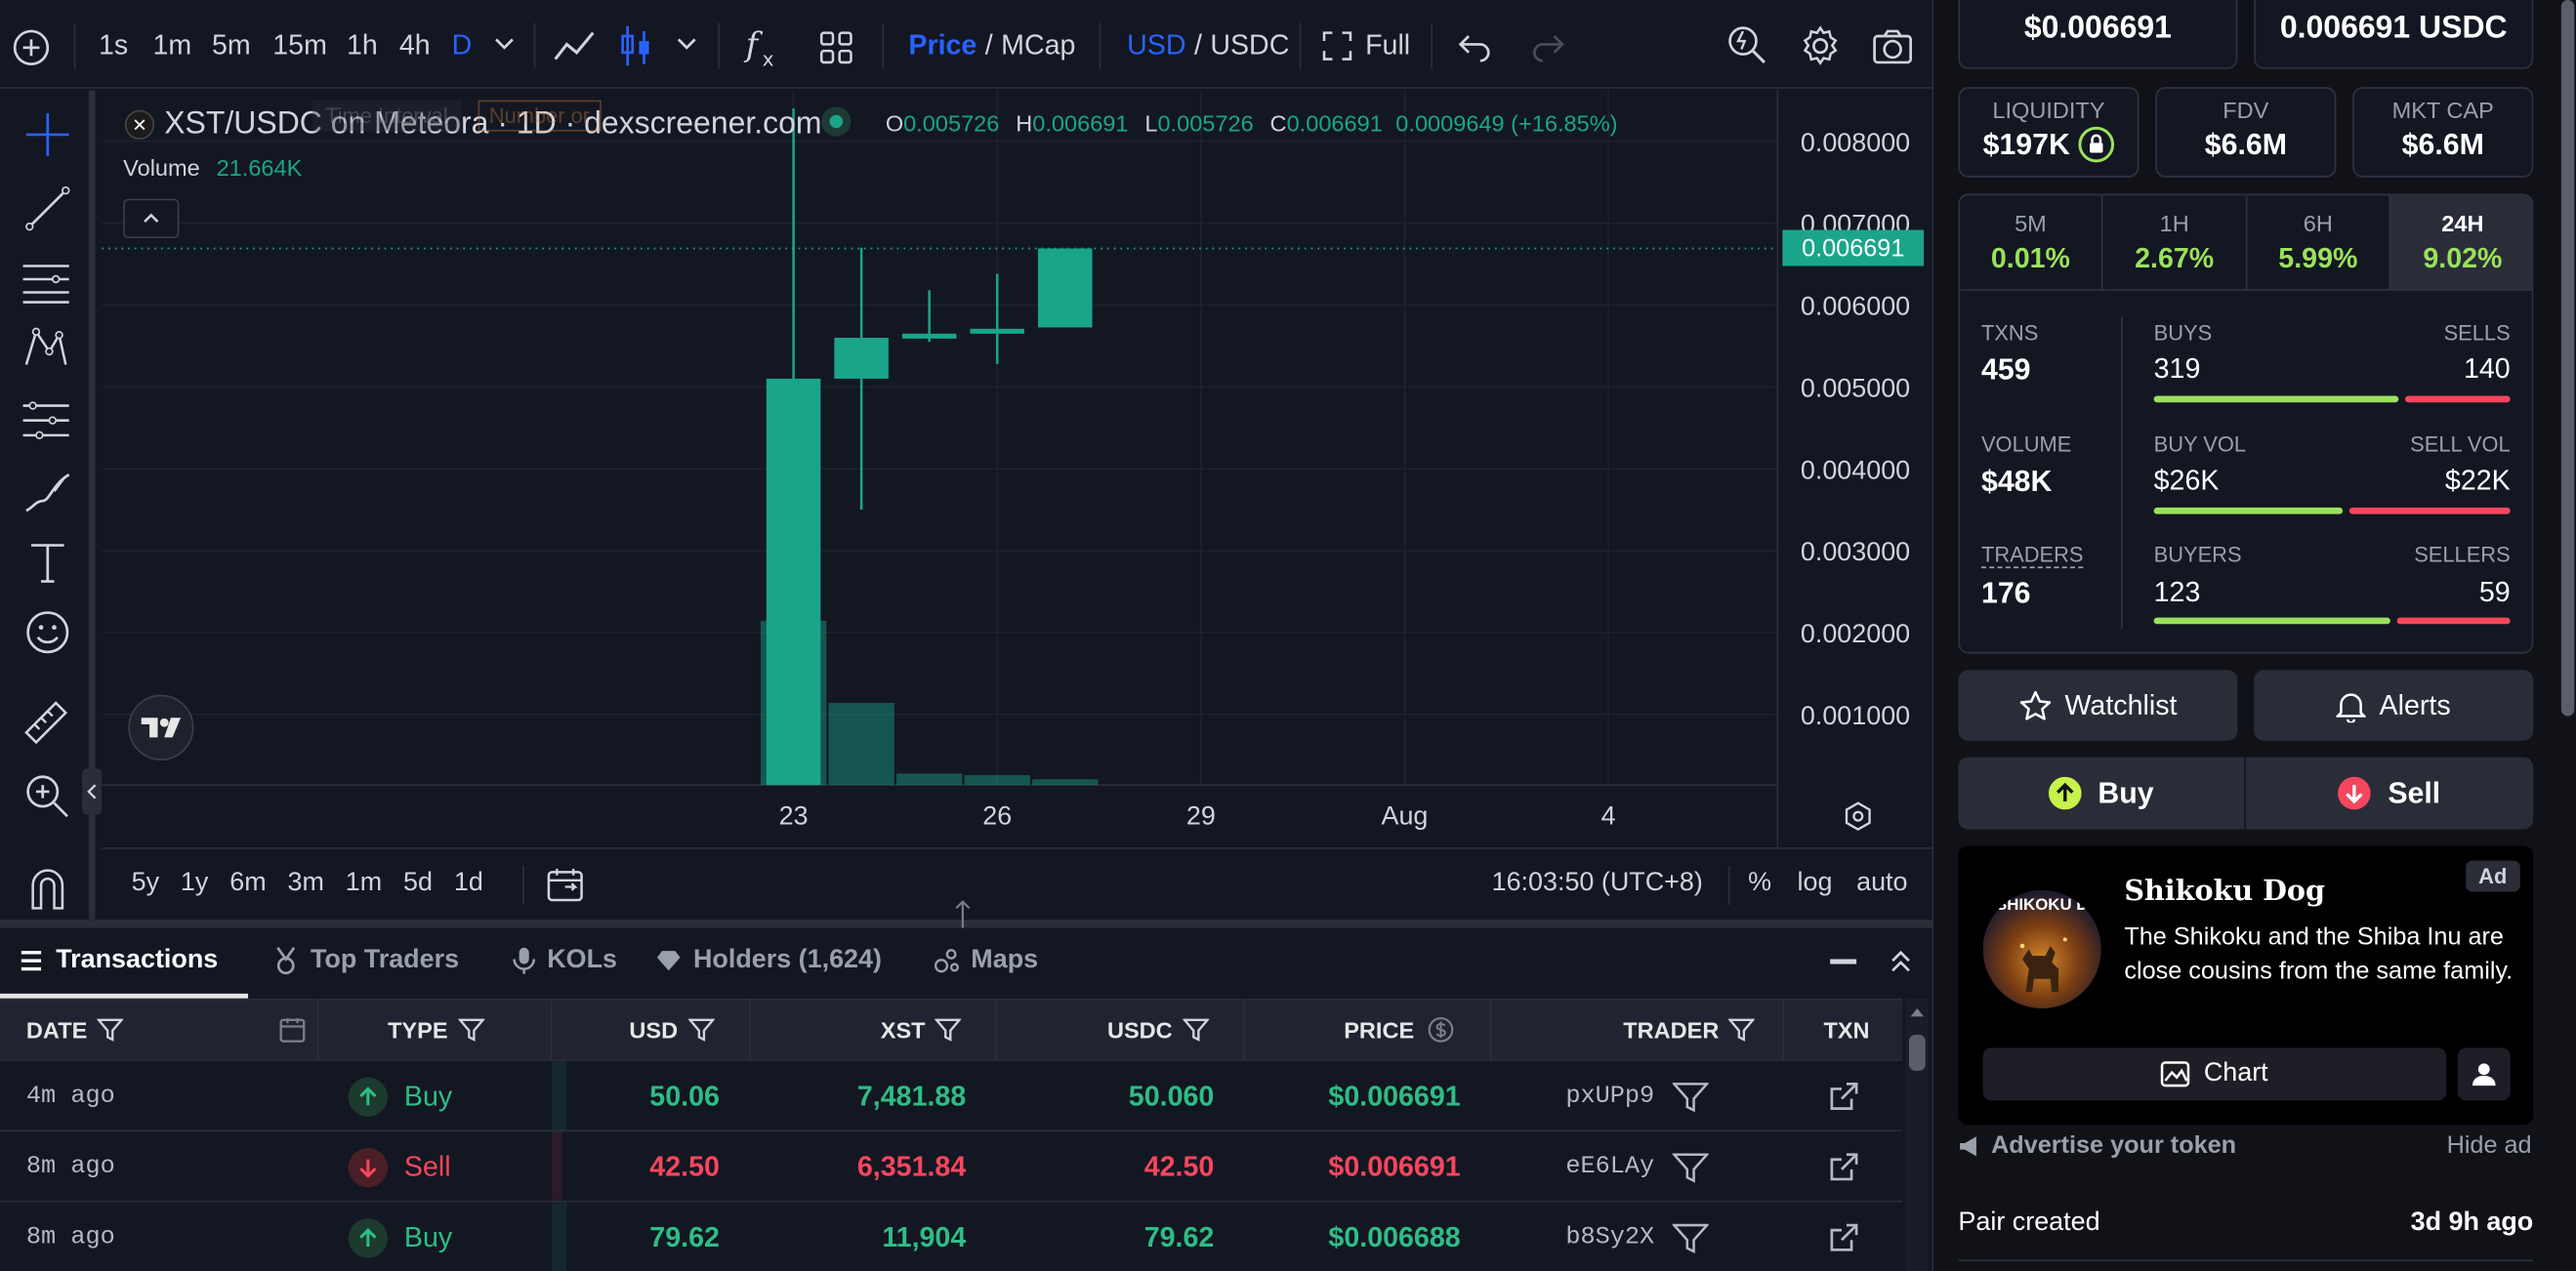 This screenshot has width=2576, height=1271. I want to click on minimize-panel-icon, so click(1843, 961).